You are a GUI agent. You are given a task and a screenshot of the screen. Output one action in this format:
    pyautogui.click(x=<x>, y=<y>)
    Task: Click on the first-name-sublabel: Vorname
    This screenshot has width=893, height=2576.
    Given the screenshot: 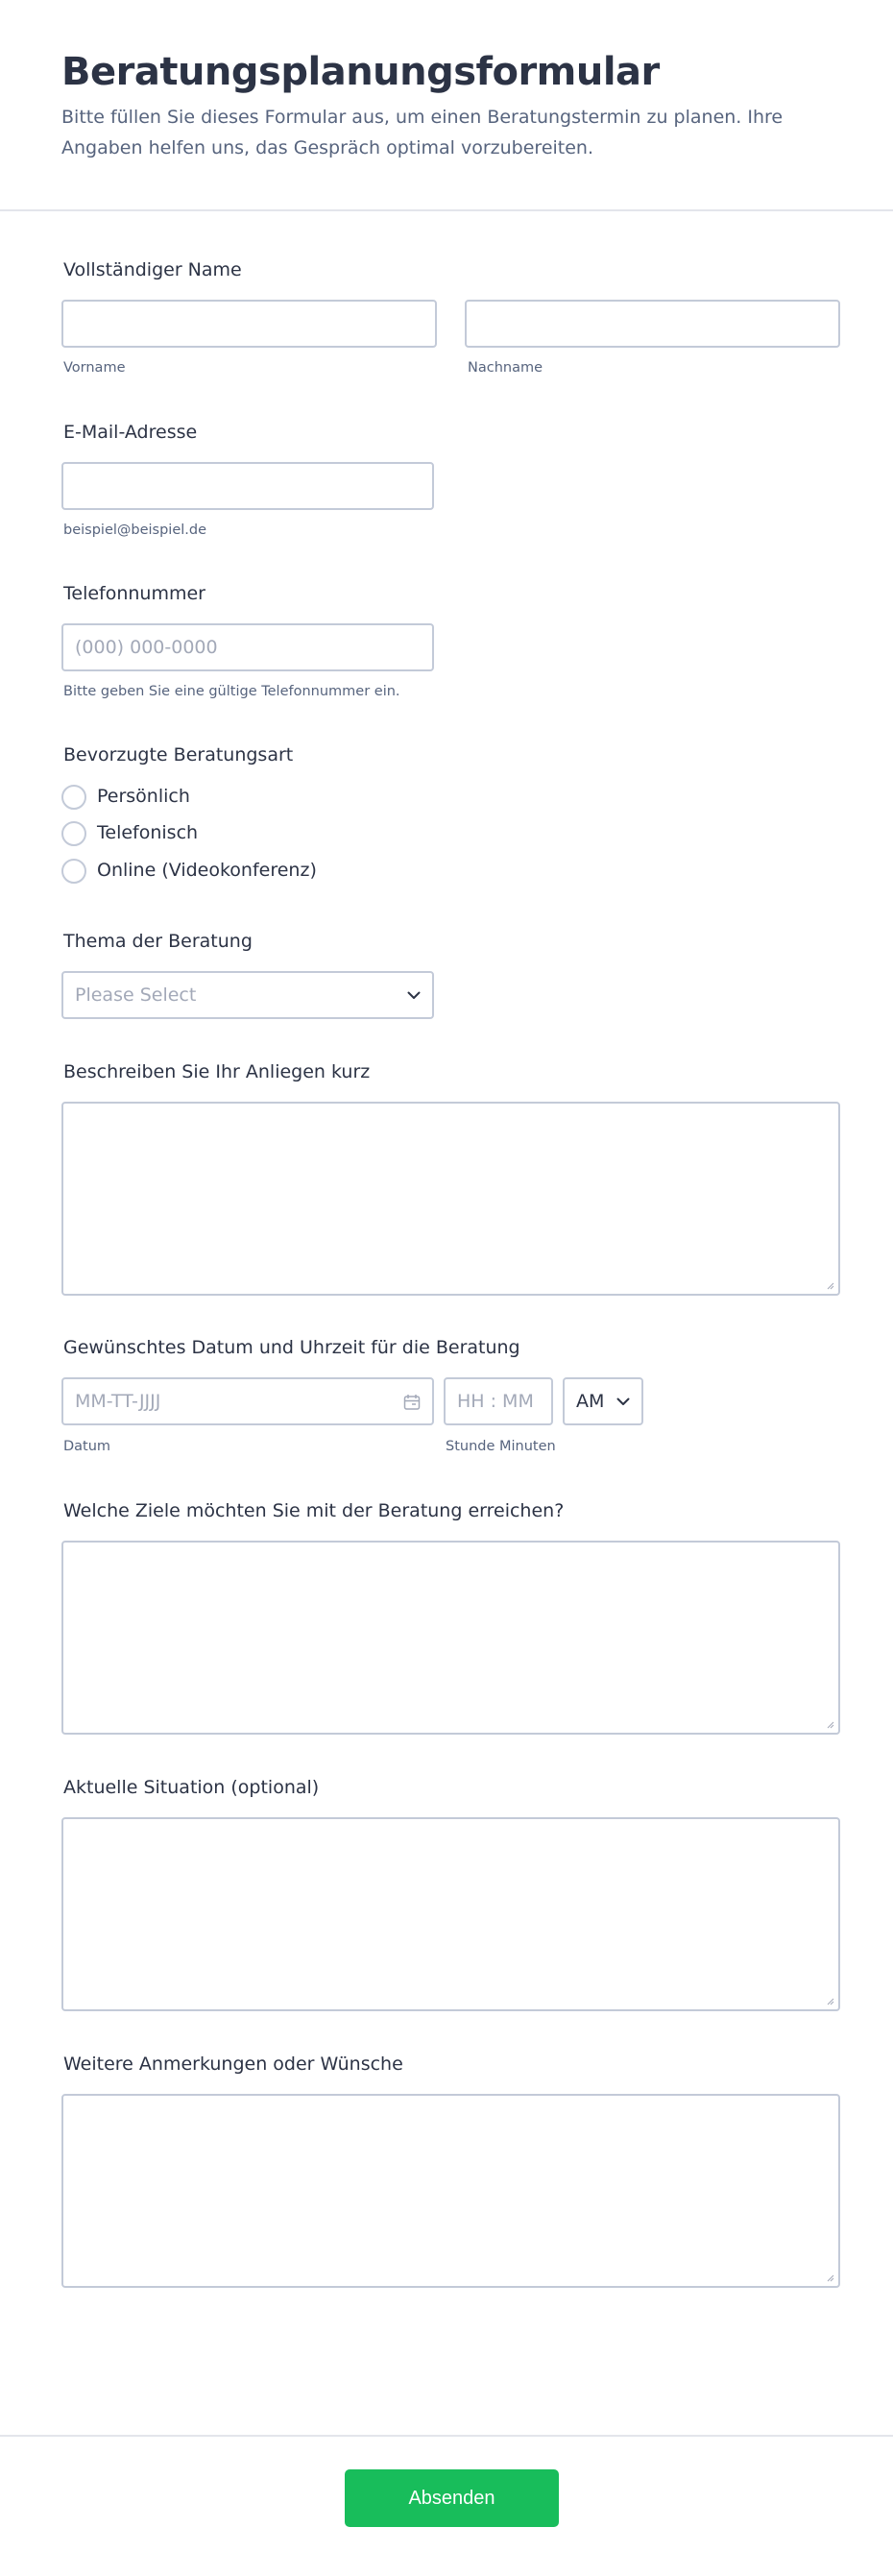 What is the action you would take?
    pyautogui.click(x=94, y=368)
    